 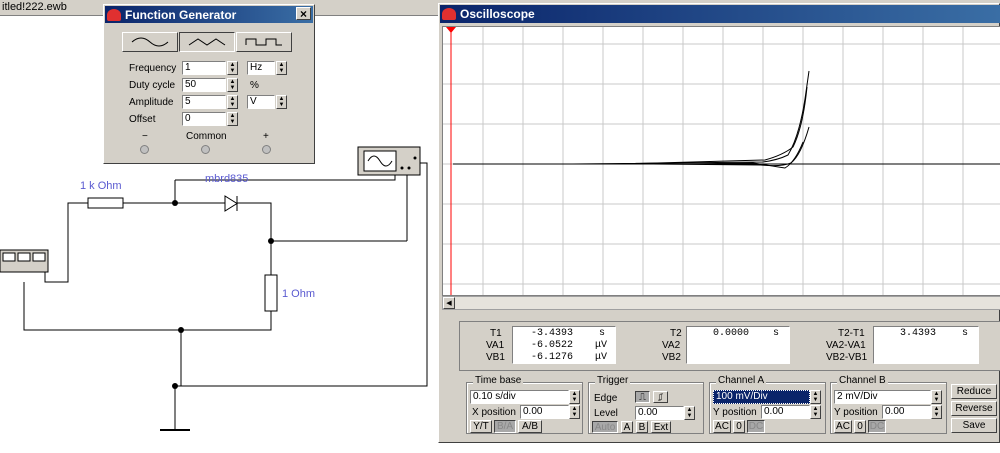 I want to click on offset-stepper: ▲ ▼, so click(x=232, y=119).